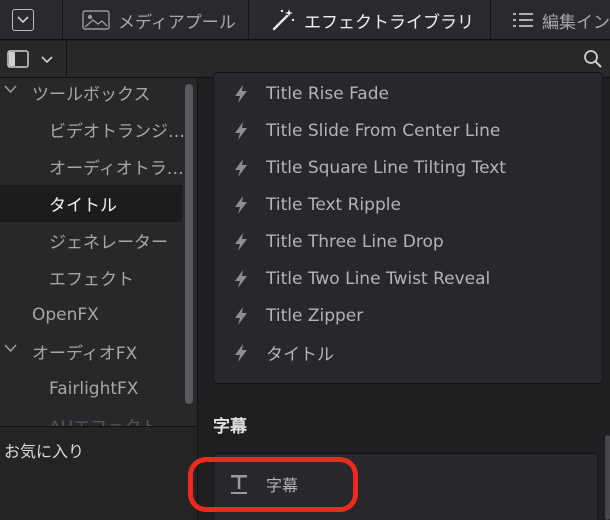  What do you see at coordinates (108, 243) in the screenshot?
I see `sidebar-item-label: ジェネレーター` at bounding box center [108, 243].